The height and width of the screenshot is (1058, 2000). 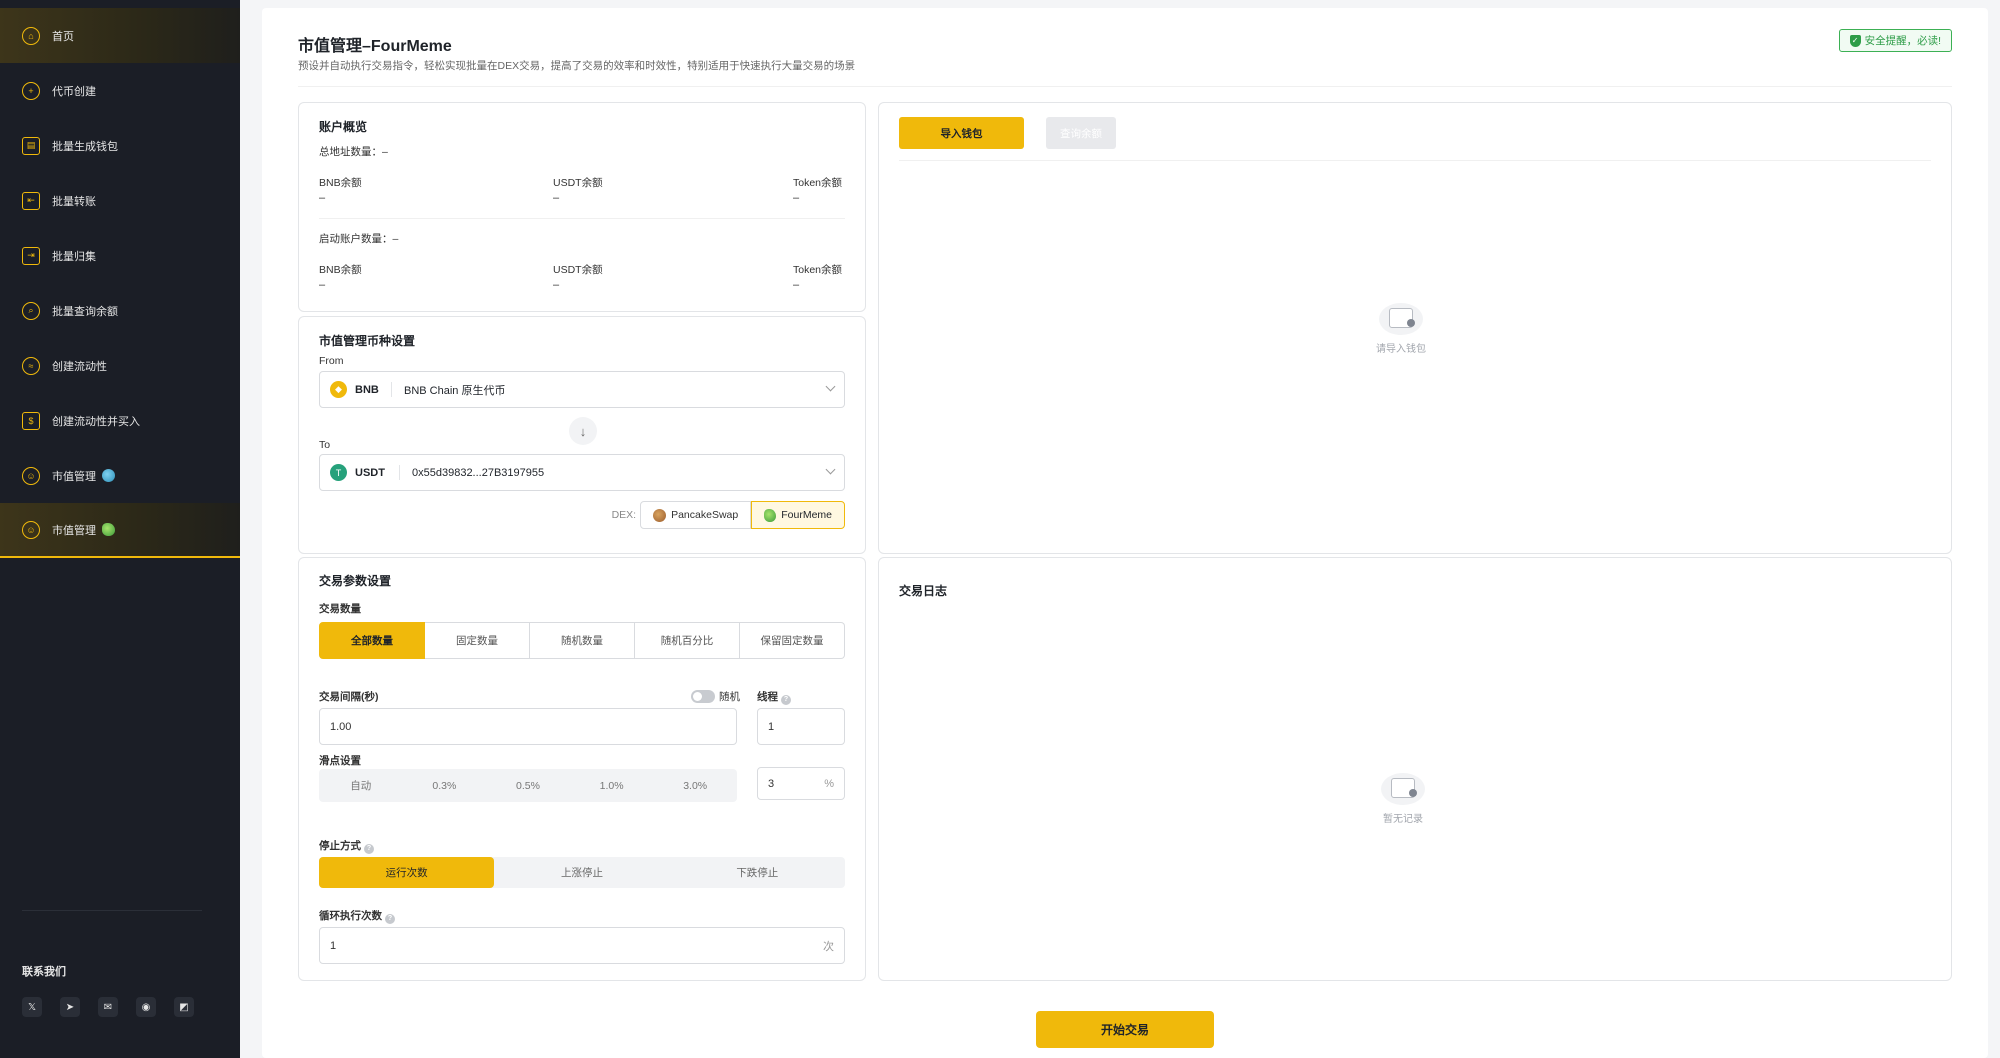 What do you see at coordinates (120, 310) in the screenshot?
I see `sidebar-item-batch-balance: ⌕ 批量查询余额` at bounding box center [120, 310].